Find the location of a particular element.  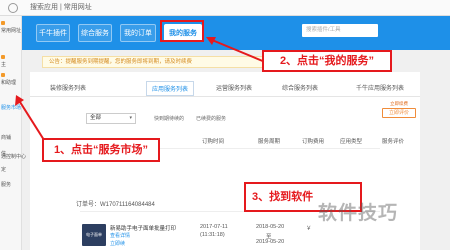

arrow-step2 is located at coordinates (238, 51).